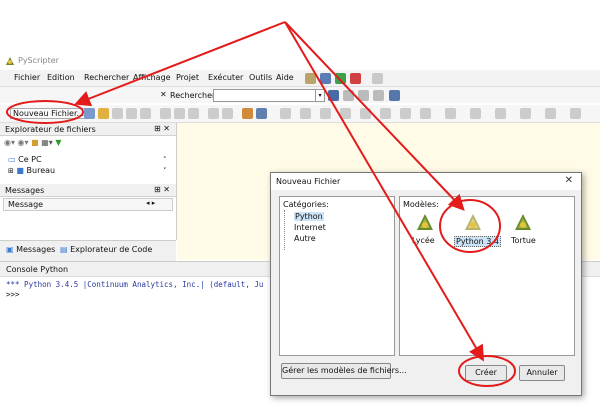  I want to click on annotation-circle-python, so click(470, 226).